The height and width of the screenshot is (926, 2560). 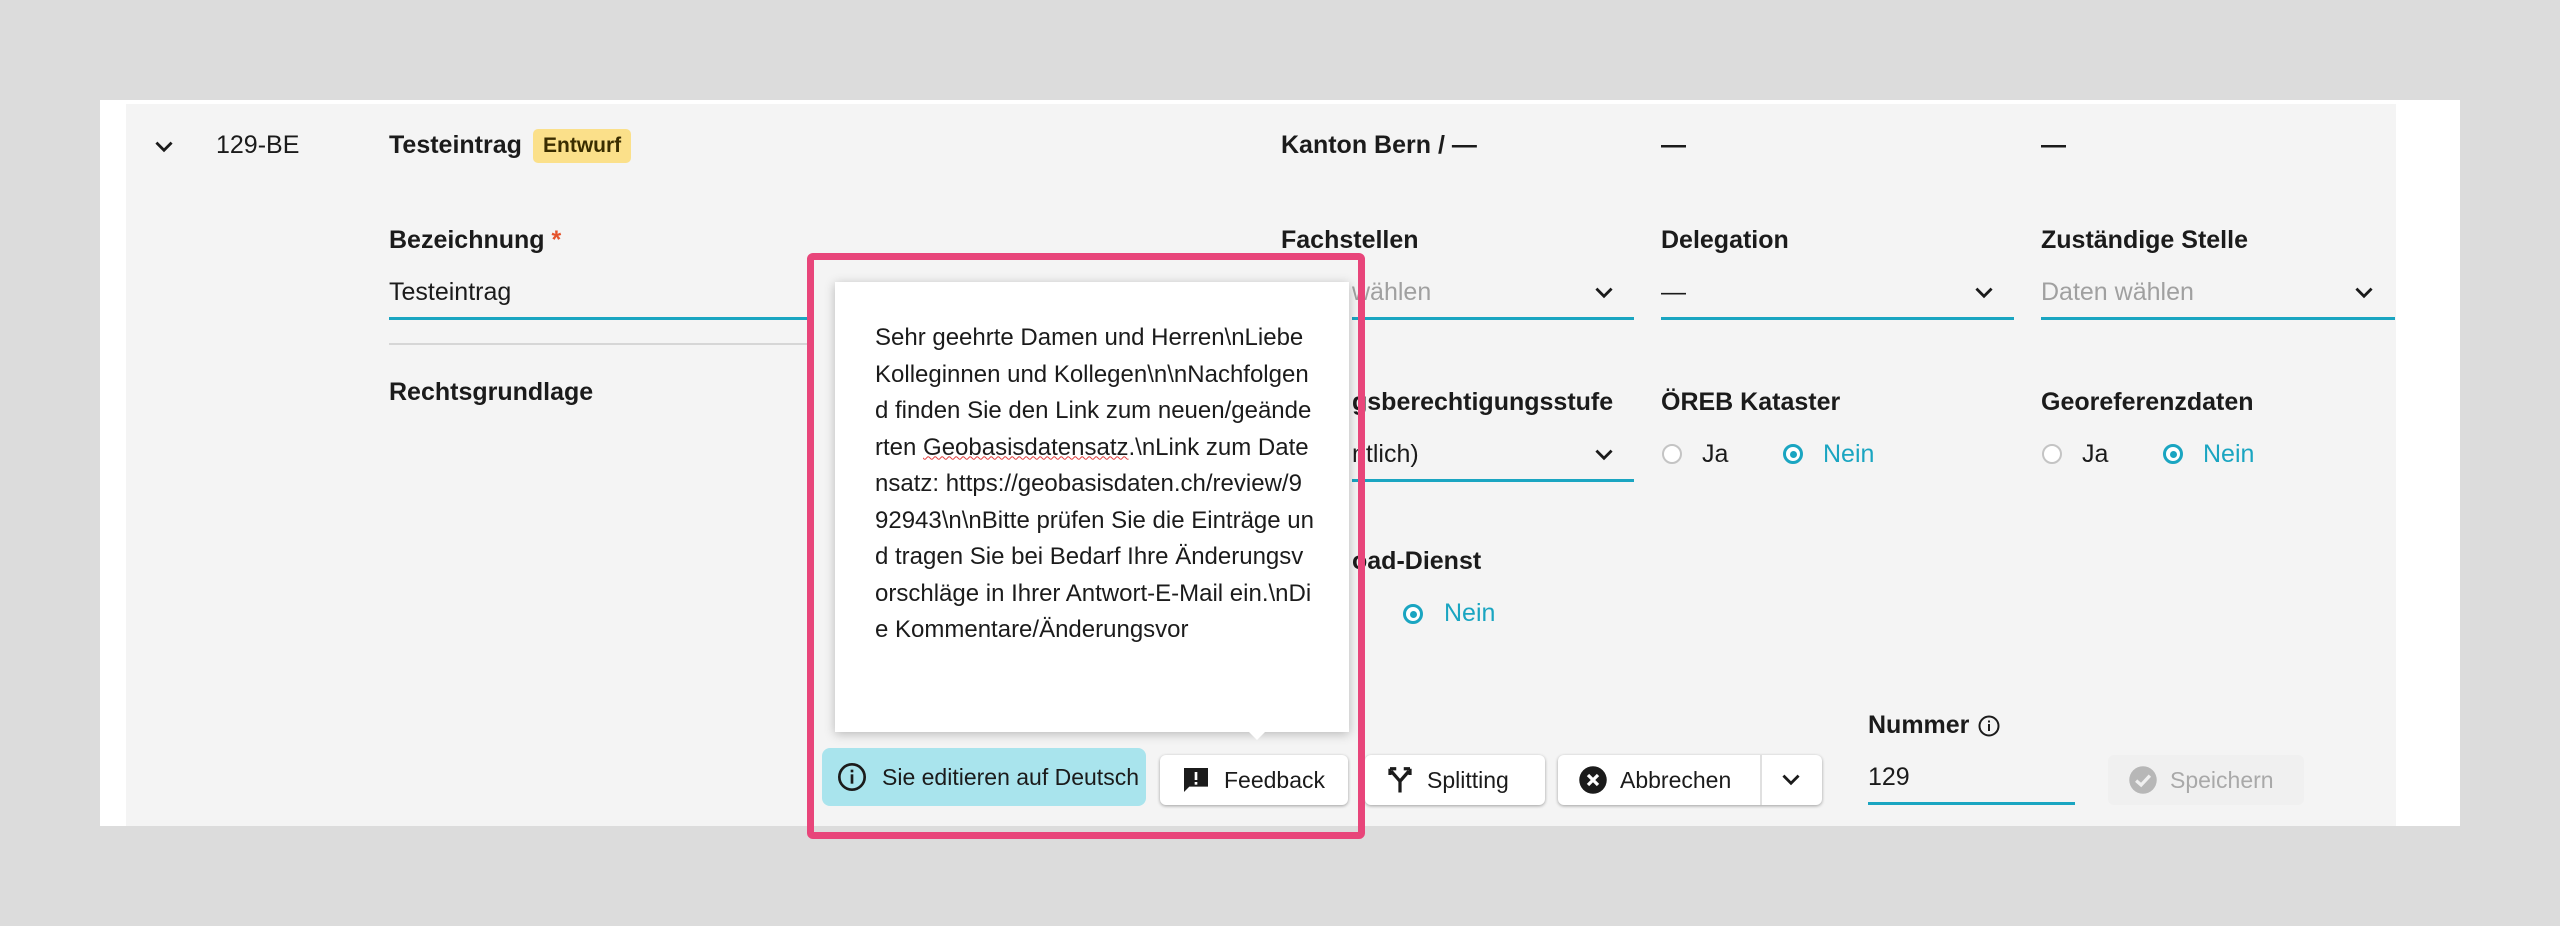 What do you see at coordinates (2095, 454) in the screenshot?
I see `georef-ja-label: Ja` at bounding box center [2095, 454].